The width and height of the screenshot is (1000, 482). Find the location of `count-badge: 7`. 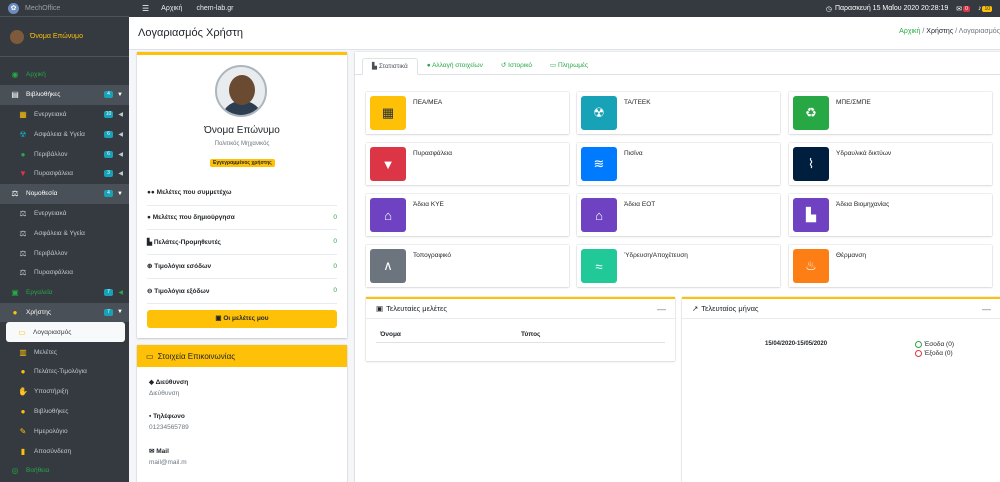

count-badge: 7 is located at coordinates (108, 312).